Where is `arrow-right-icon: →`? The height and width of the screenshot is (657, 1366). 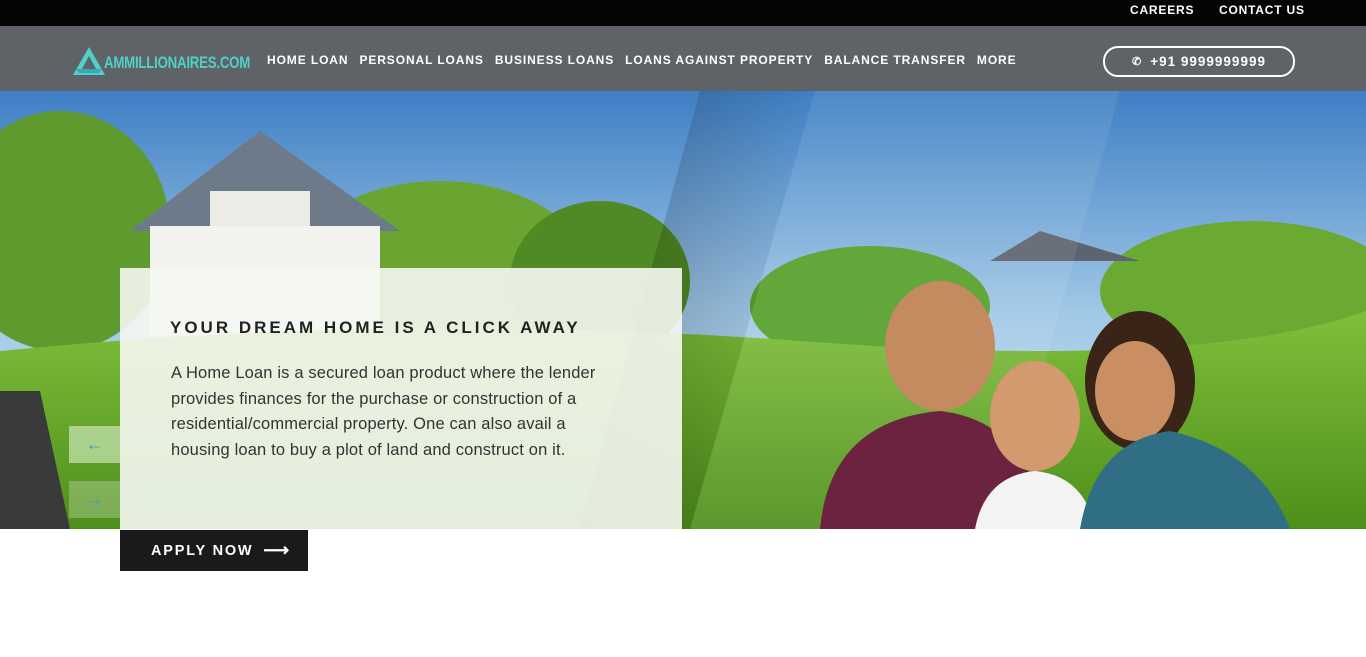
arrow-right-icon: → is located at coordinates (94, 499).